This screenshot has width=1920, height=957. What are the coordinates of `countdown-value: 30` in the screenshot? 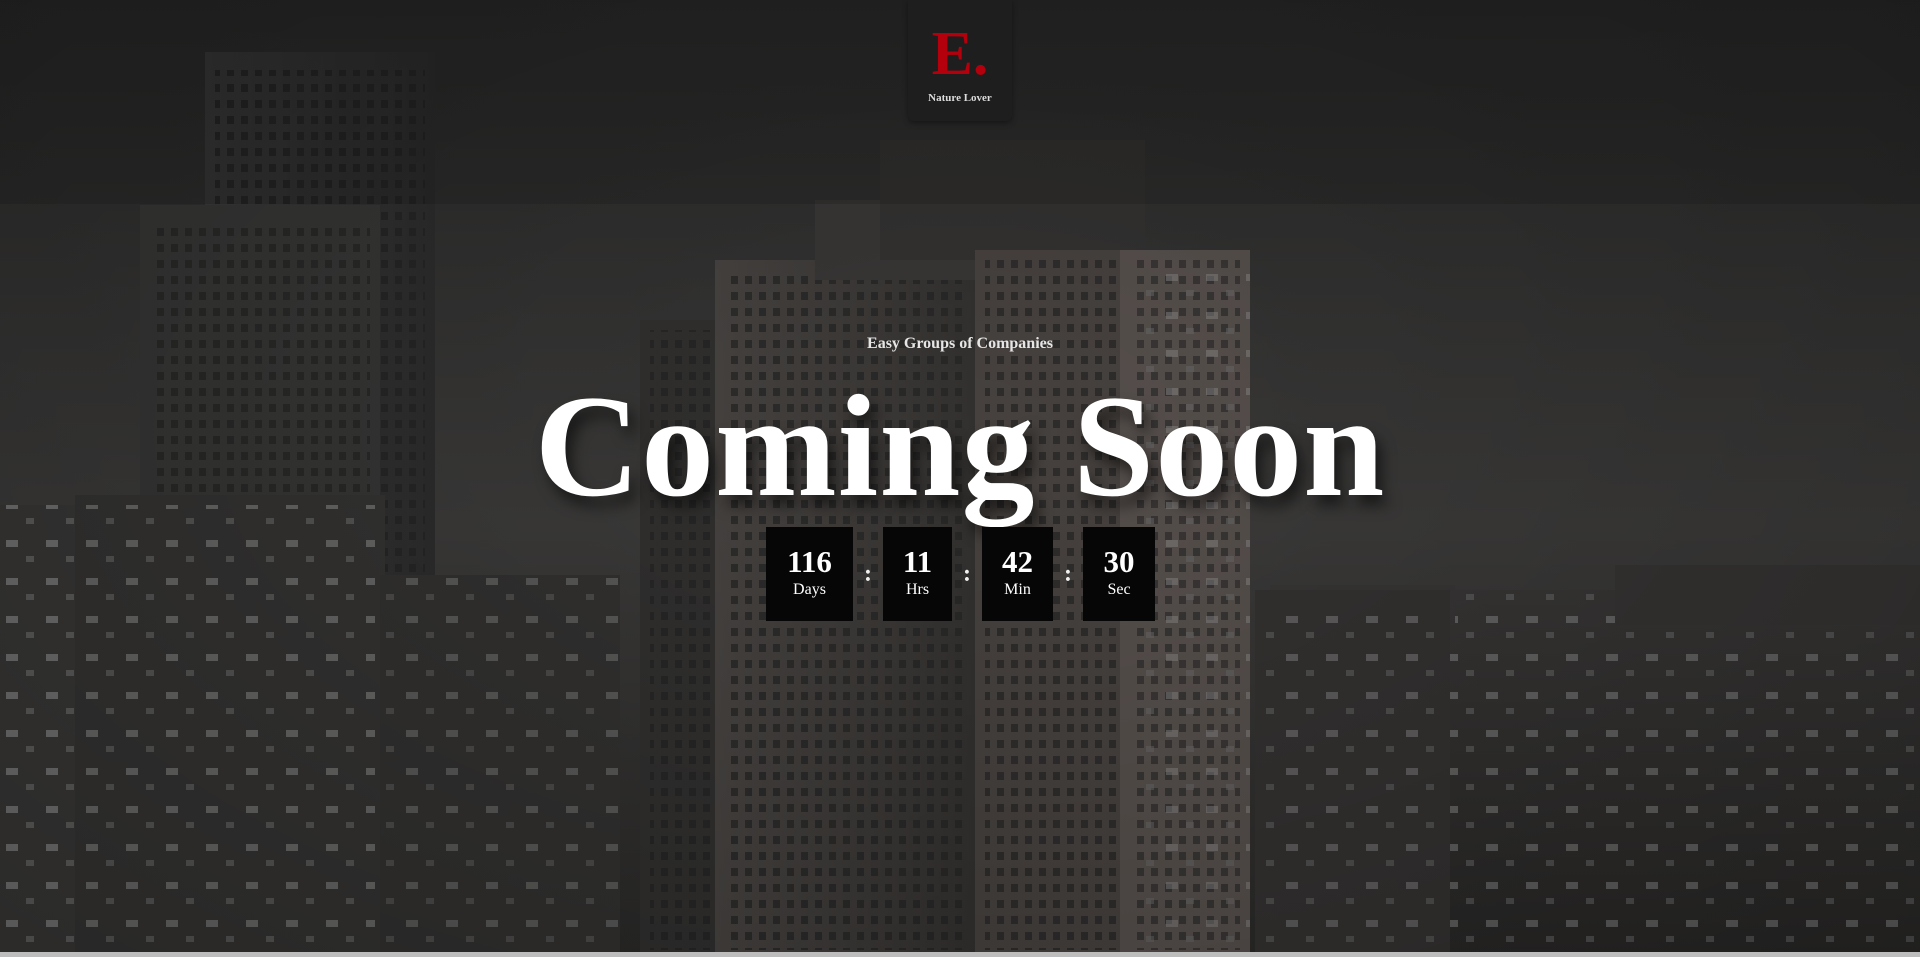 It's located at (1119, 561).